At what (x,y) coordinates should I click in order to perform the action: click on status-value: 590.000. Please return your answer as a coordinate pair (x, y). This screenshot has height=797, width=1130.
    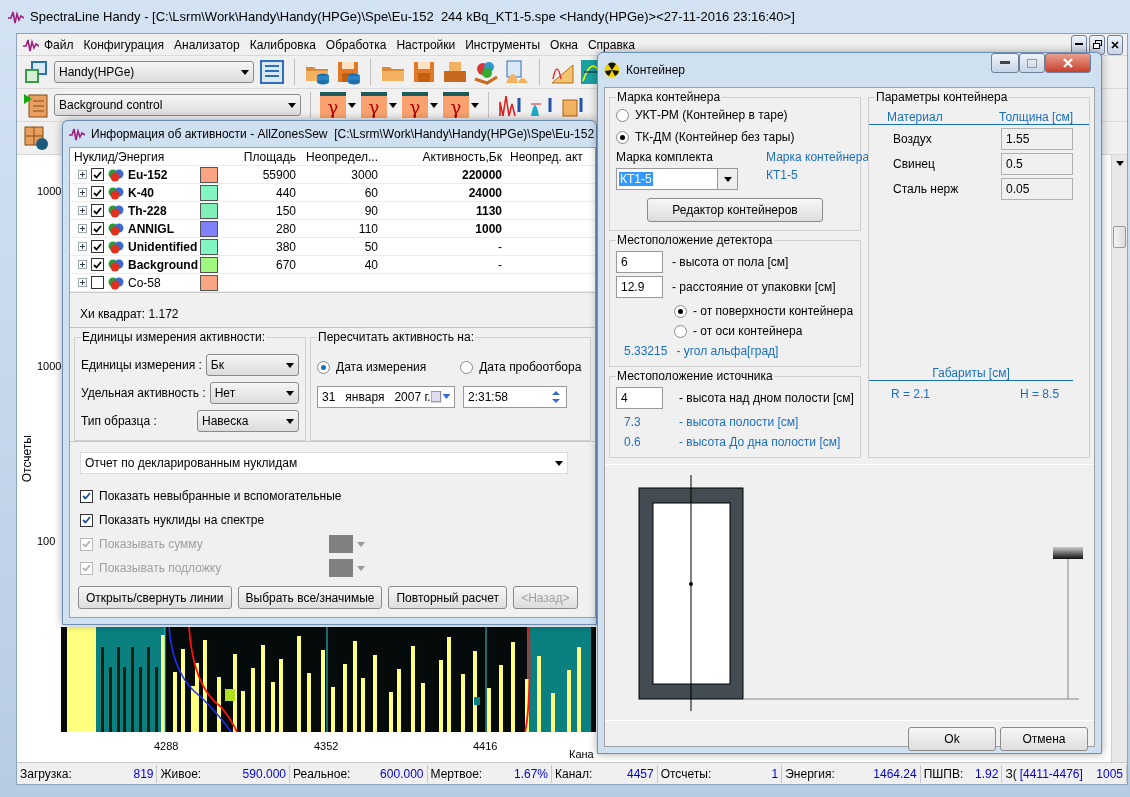
    Looking at the image, I should click on (264, 773).